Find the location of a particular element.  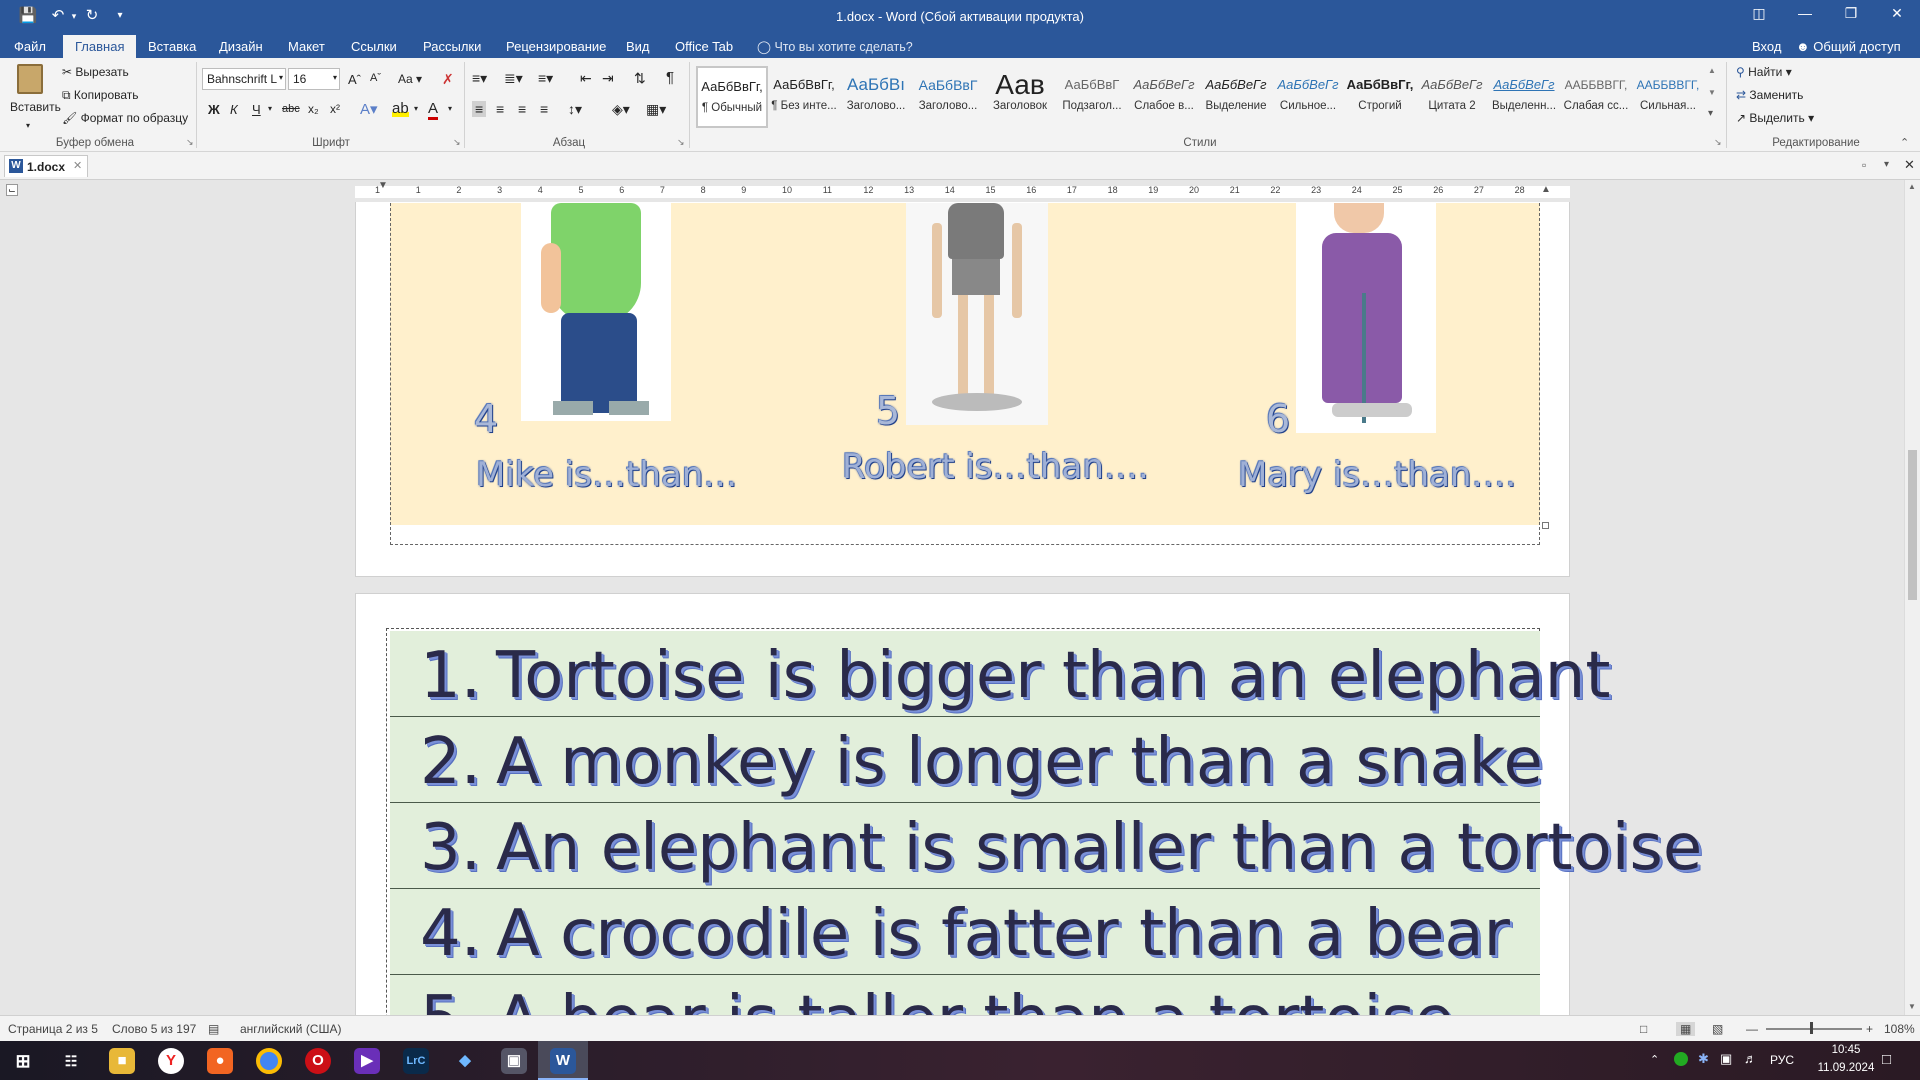

line-spacing-icon: ↕▾ is located at coordinates (575, 109).